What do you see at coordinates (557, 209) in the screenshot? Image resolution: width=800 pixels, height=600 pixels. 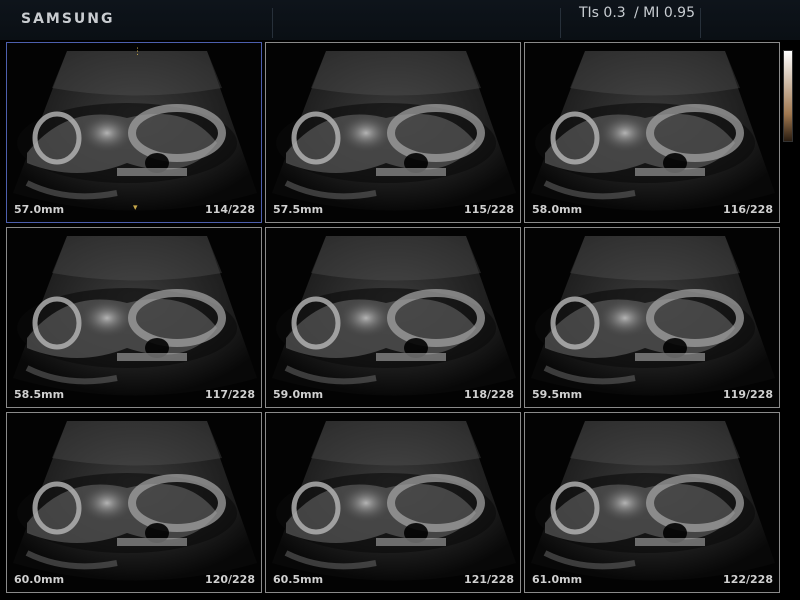 I see `slice-depth: 58.0mm` at bounding box center [557, 209].